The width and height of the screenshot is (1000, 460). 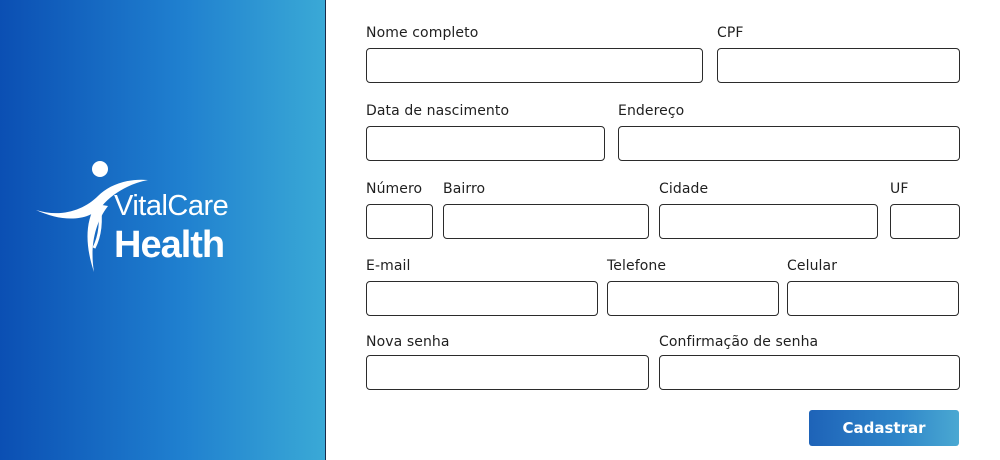 I want to click on confirmacao-senha-label: Confirmação de senha, so click(x=739, y=342).